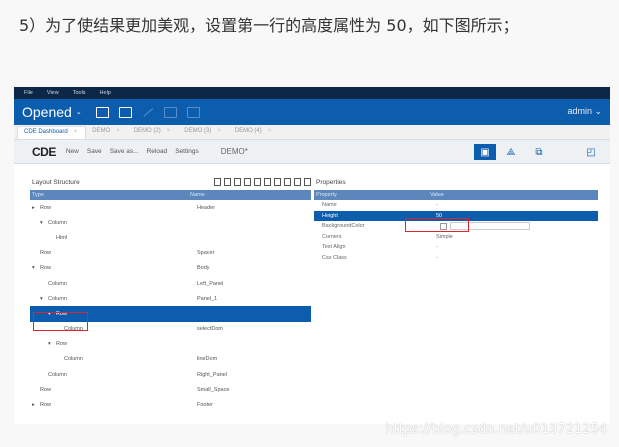 The image size is (619, 447). Describe the element at coordinates (170, 112) in the screenshot. I see `save-icon` at that location.